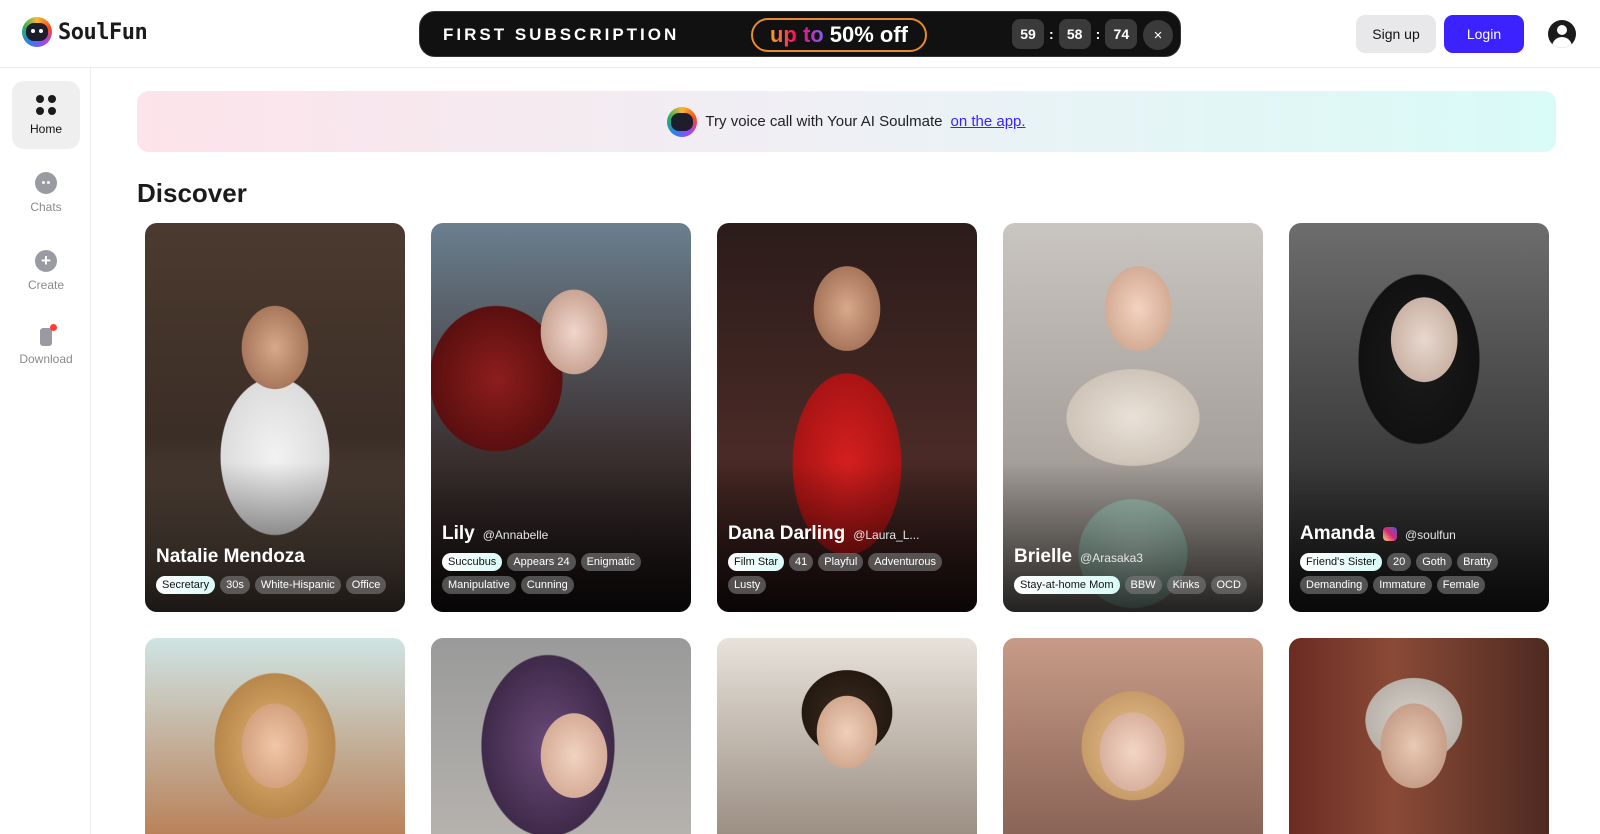 The width and height of the screenshot is (1600, 834). Describe the element at coordinates (297, 585) in the screenshot. I see `tag: White-Hispanic` at that location.